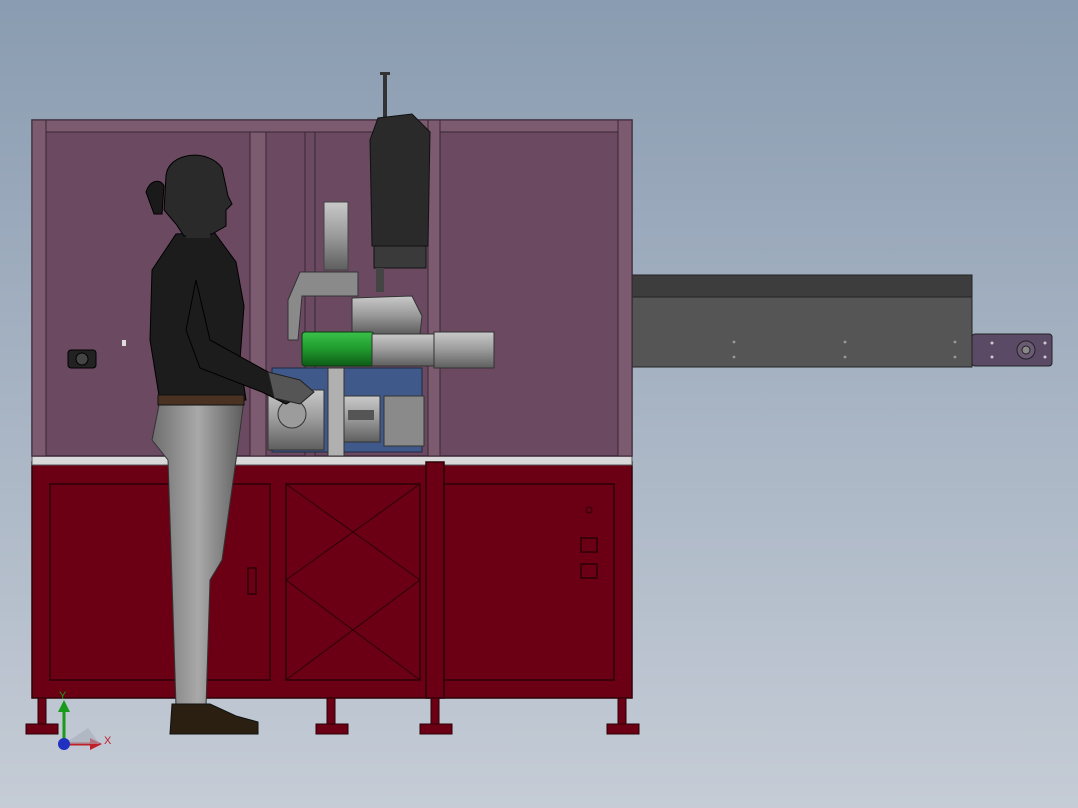  I want to click on antenna-rod, so click(385, 96).